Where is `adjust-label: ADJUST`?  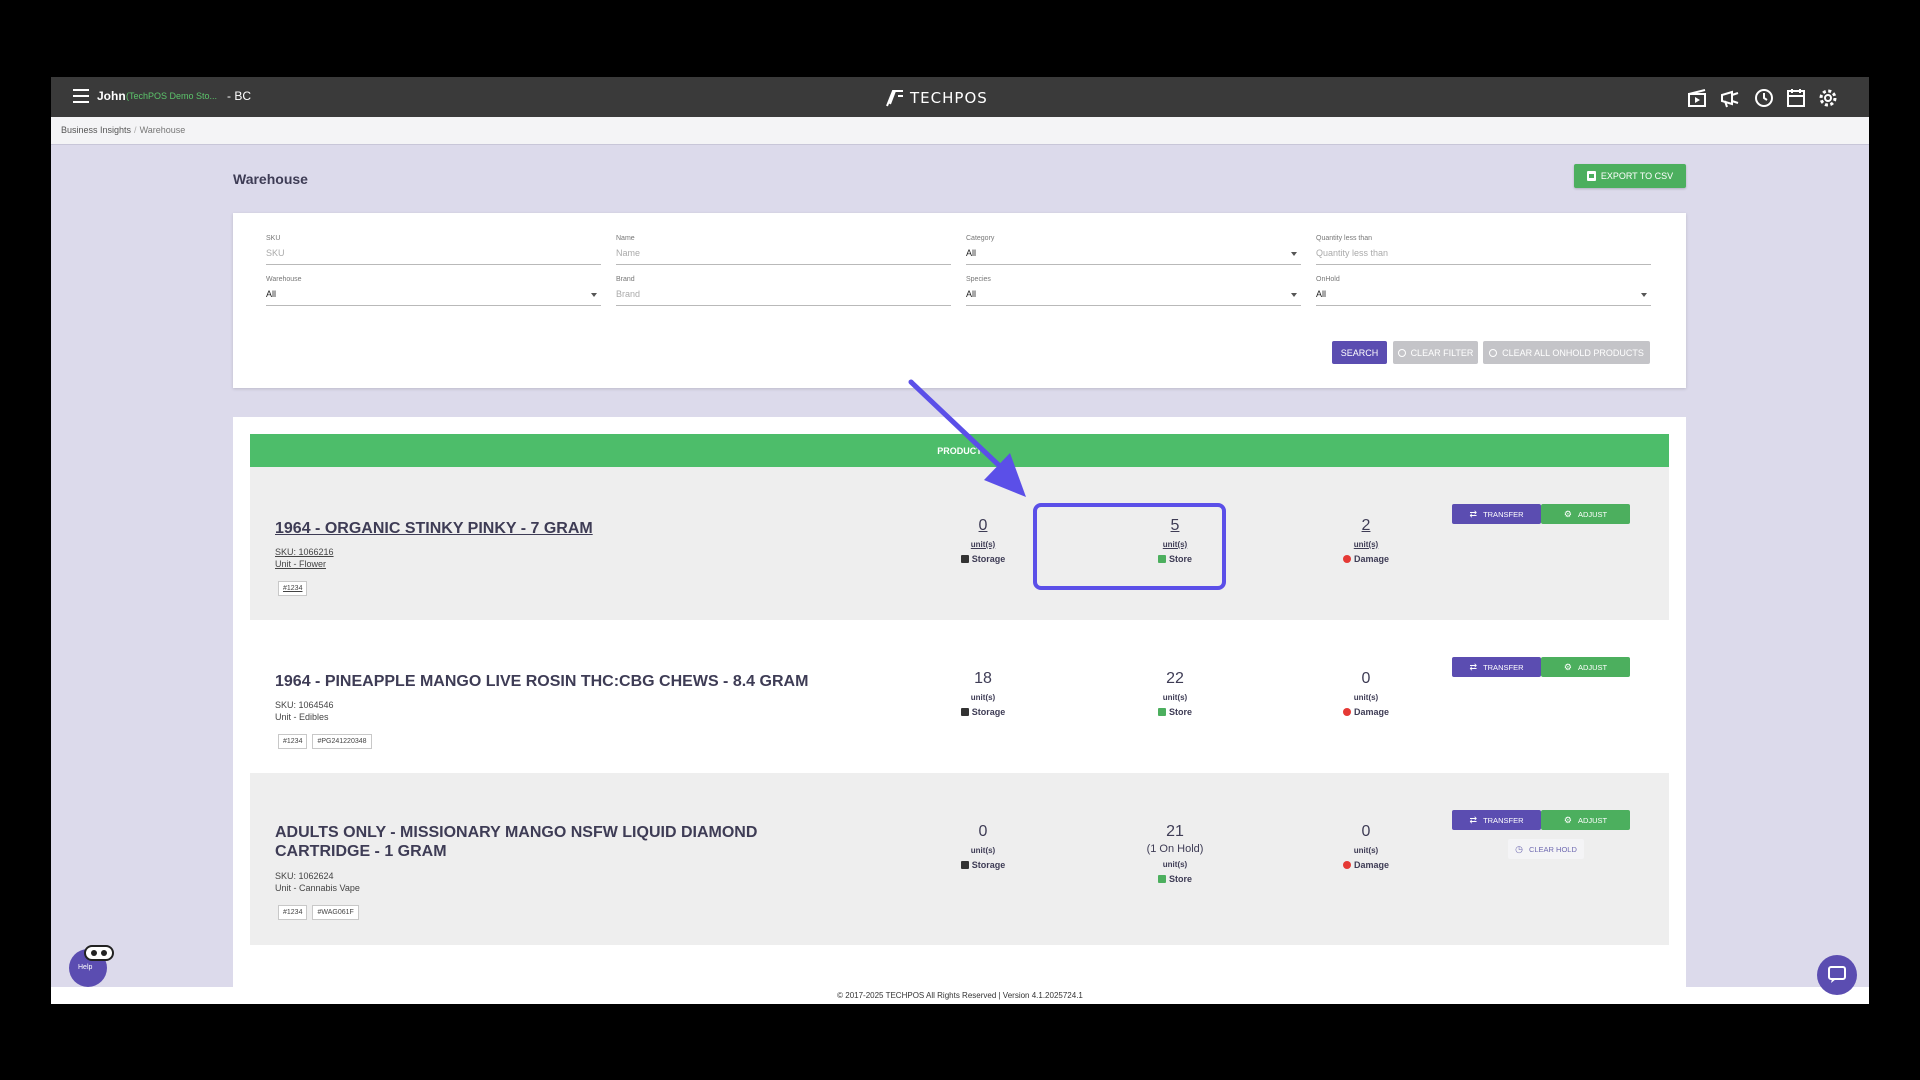
adjust-label: ADJUST is located at coordinates (1592, 820).